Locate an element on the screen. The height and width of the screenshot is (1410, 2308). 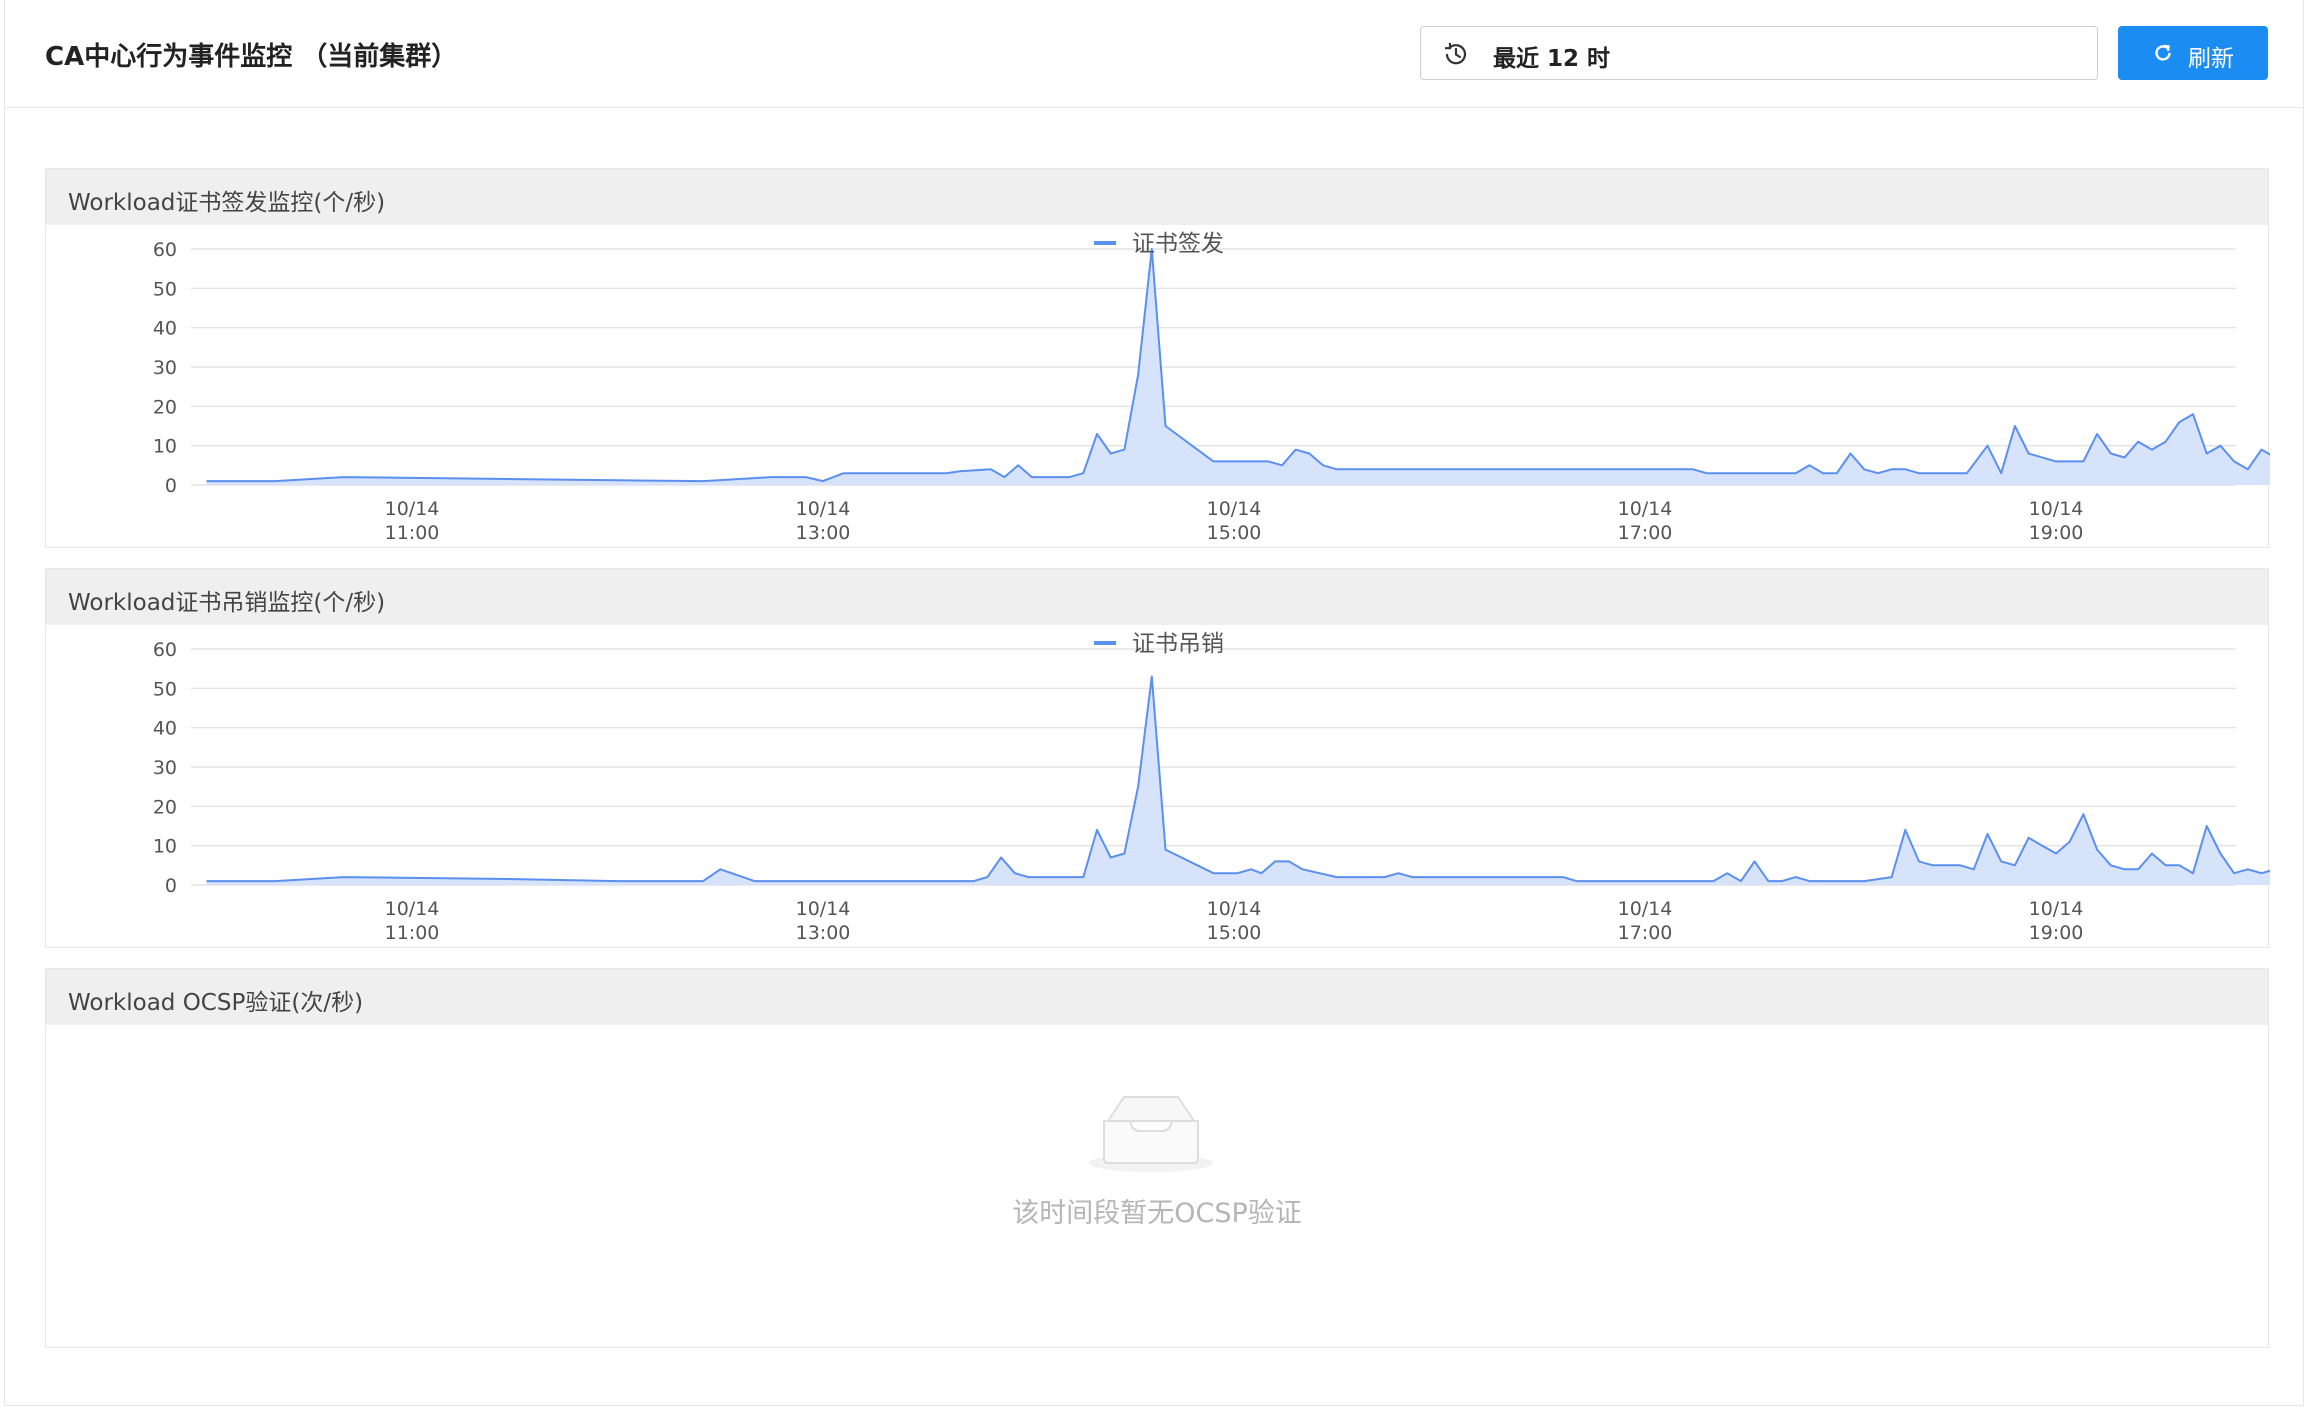
panel-header: Workload OCSP验证(次/秒) is located at coordinates (1157, 997).